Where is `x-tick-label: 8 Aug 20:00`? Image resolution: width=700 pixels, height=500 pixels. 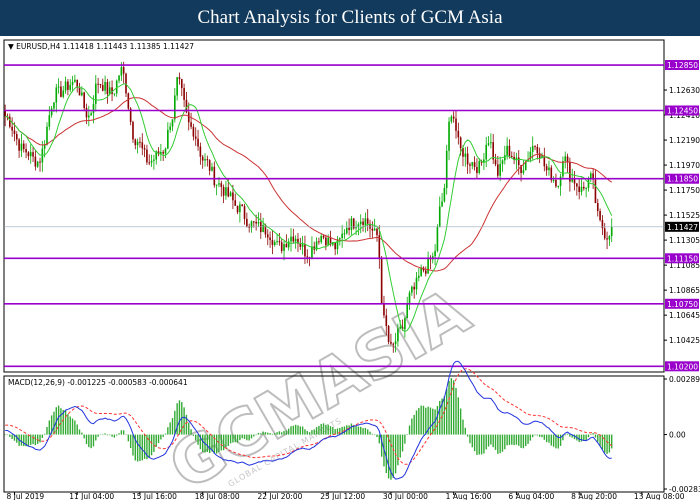
x-tick-label: 8 Aug 20:00 is located at coordinates (594, 496).